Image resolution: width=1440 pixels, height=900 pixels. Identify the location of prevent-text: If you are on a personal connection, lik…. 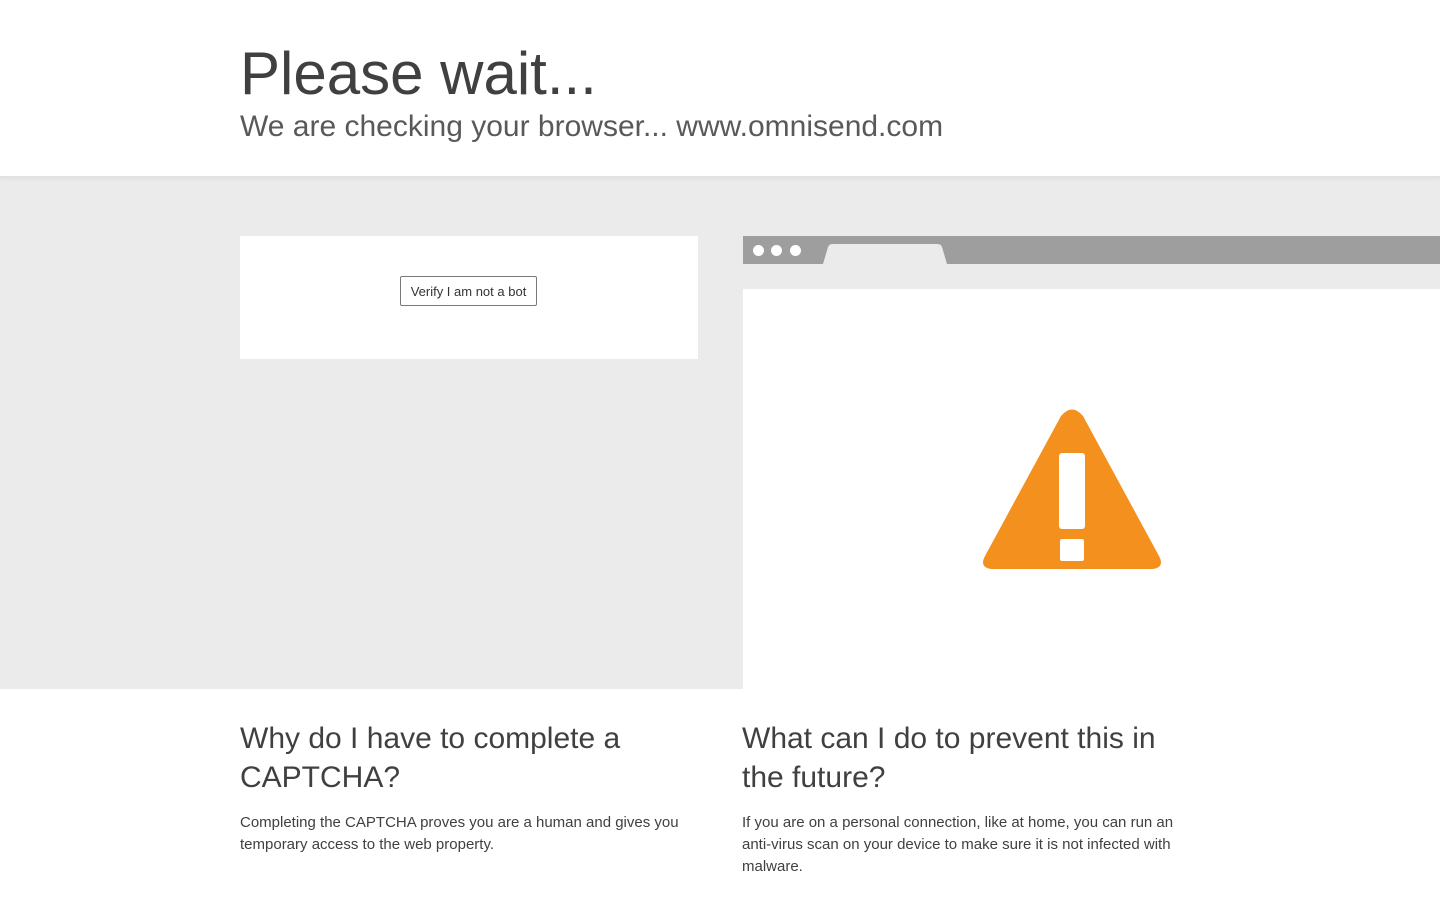
(958, 844).